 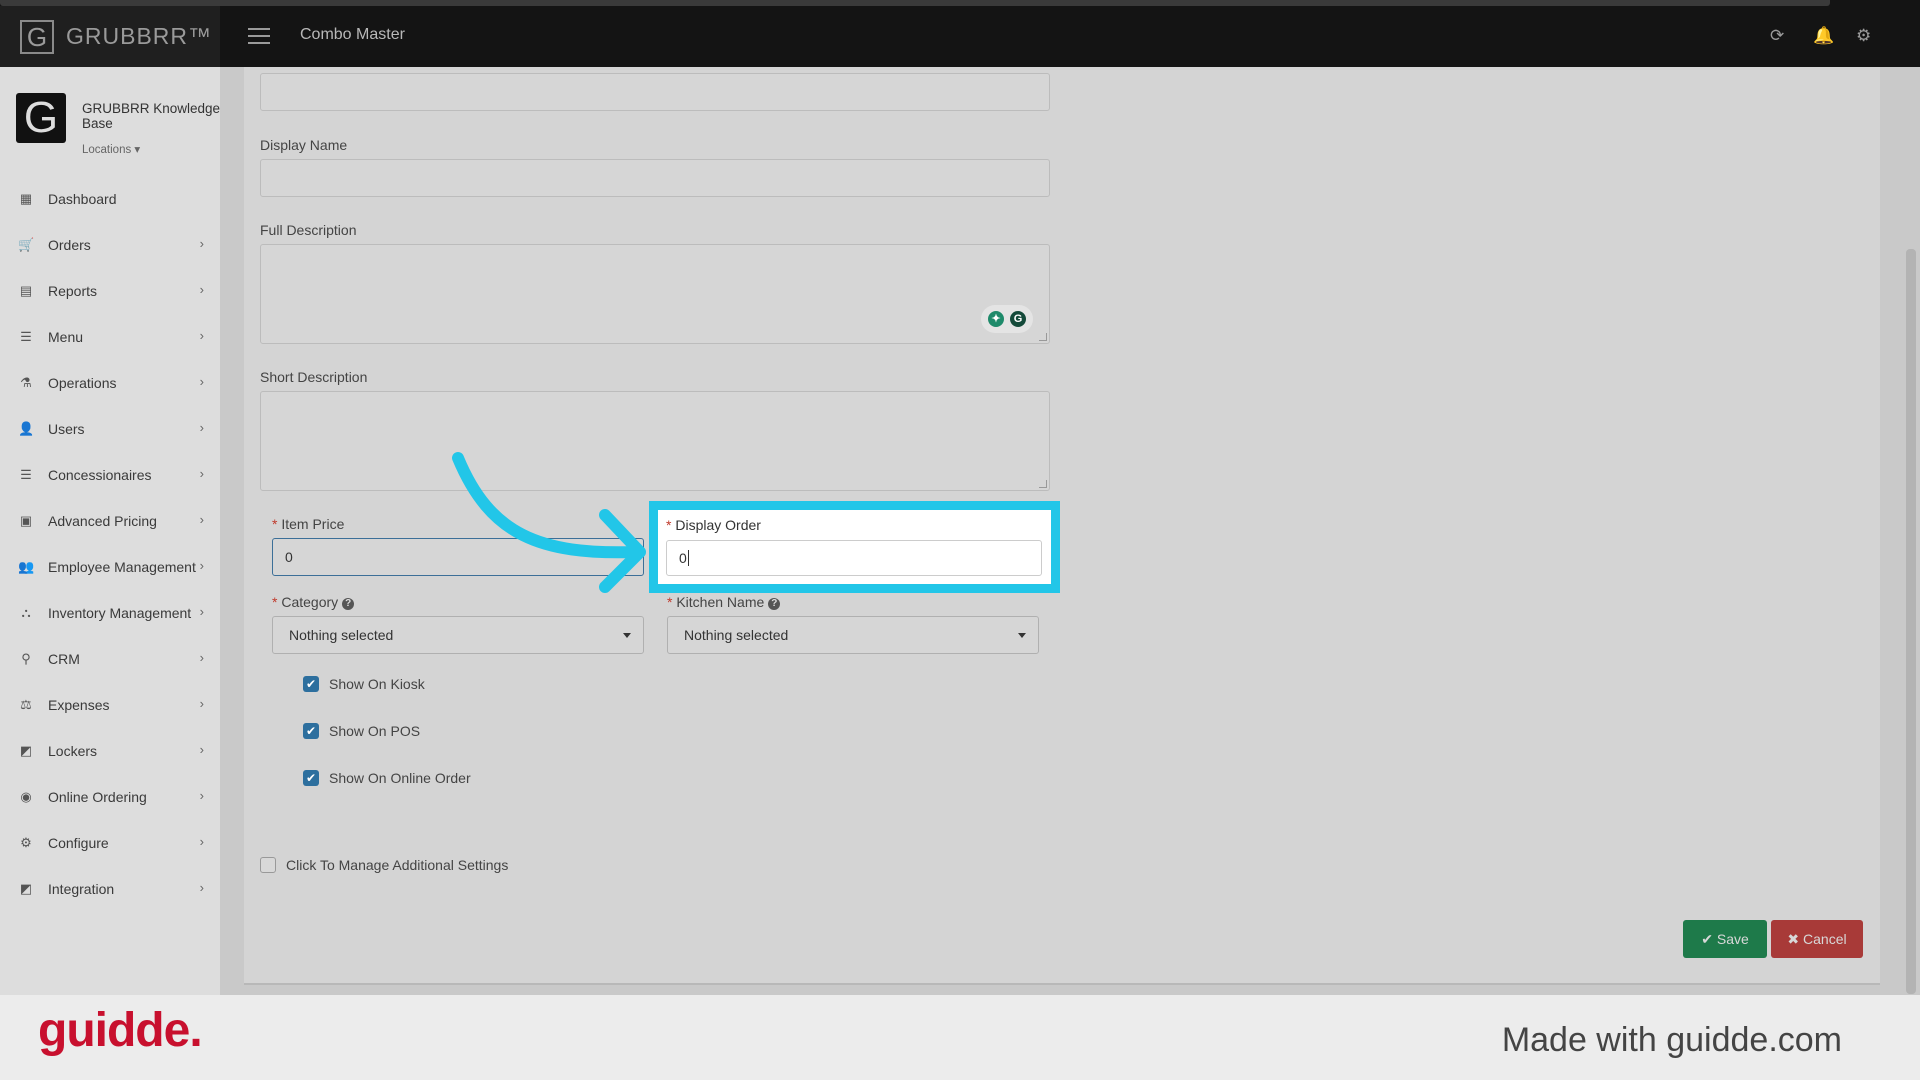 I want to click on flask-icon: ⚗, so click(x=26, y=382).